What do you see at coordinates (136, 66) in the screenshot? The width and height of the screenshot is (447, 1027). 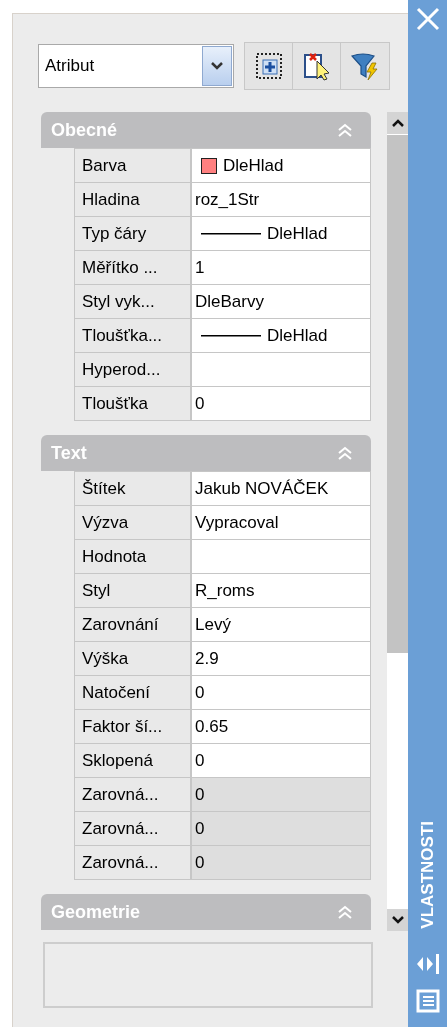 I see `selector-dropdown: Atribut` at bounding box center [136, 66].